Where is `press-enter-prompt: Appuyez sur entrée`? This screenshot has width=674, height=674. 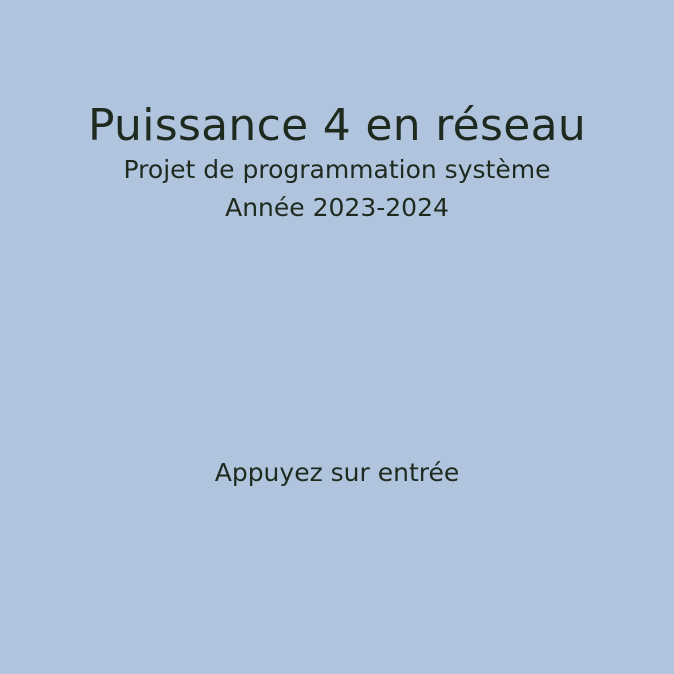
press-enter-prompt: Appuyez sur entrée is located at coordinates (337, 472).